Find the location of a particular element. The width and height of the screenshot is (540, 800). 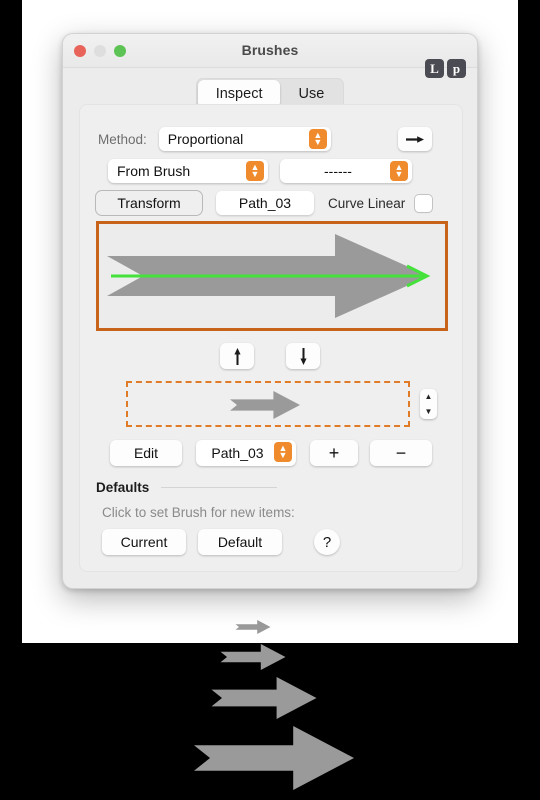

defaults-hint: Click to set Brush for new items: is located at coordinates (198, 512).